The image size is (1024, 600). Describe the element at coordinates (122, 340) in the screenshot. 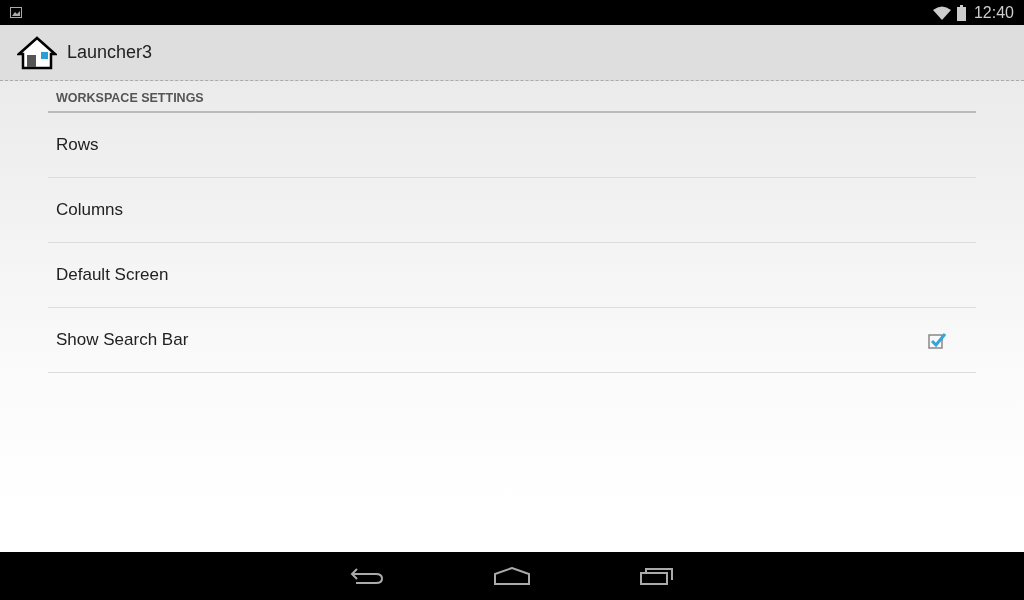

I see `row-label: Show Search Bar` at that location.